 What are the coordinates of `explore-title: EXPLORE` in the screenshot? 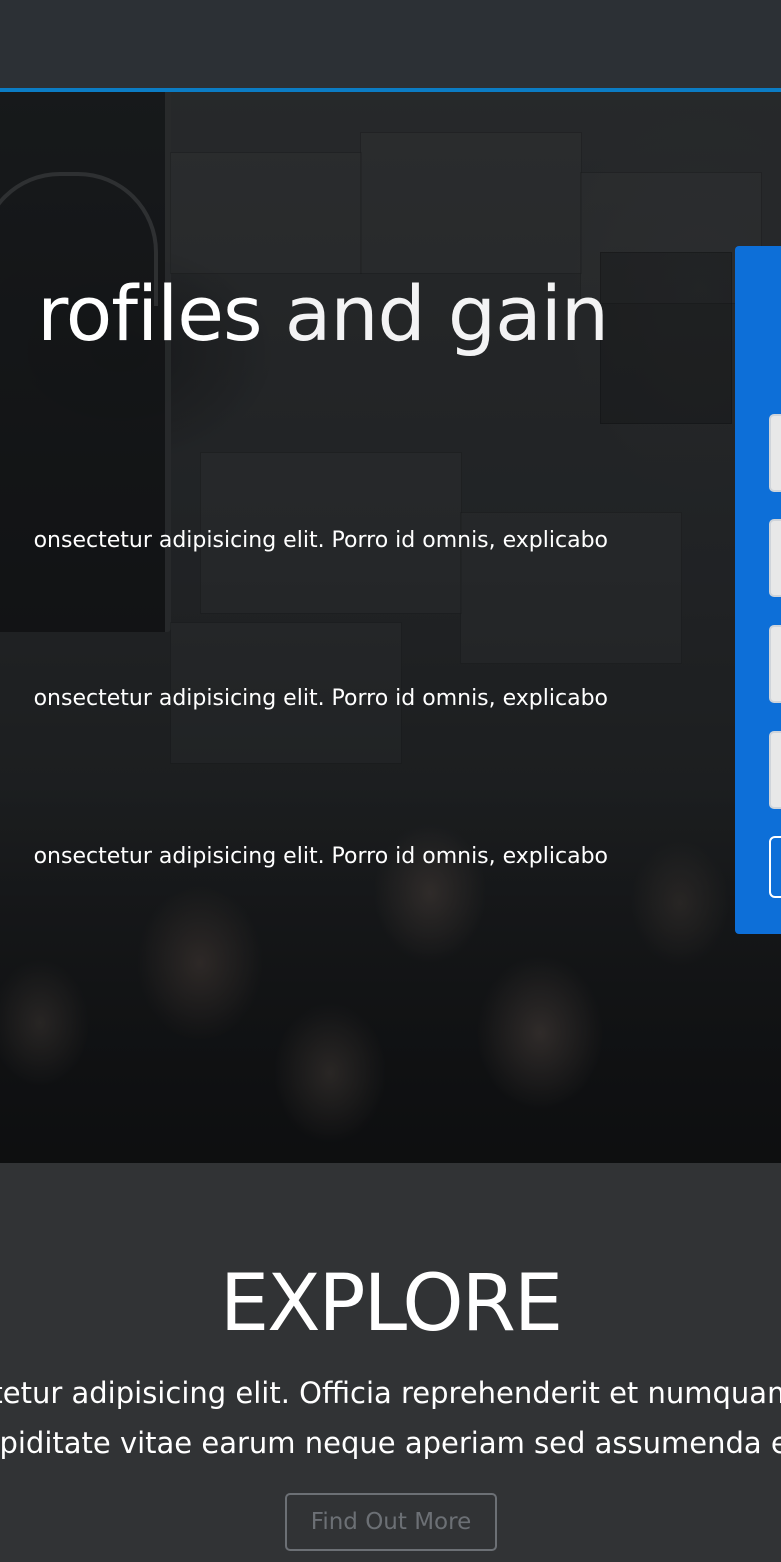 It's located at (391, 1304).